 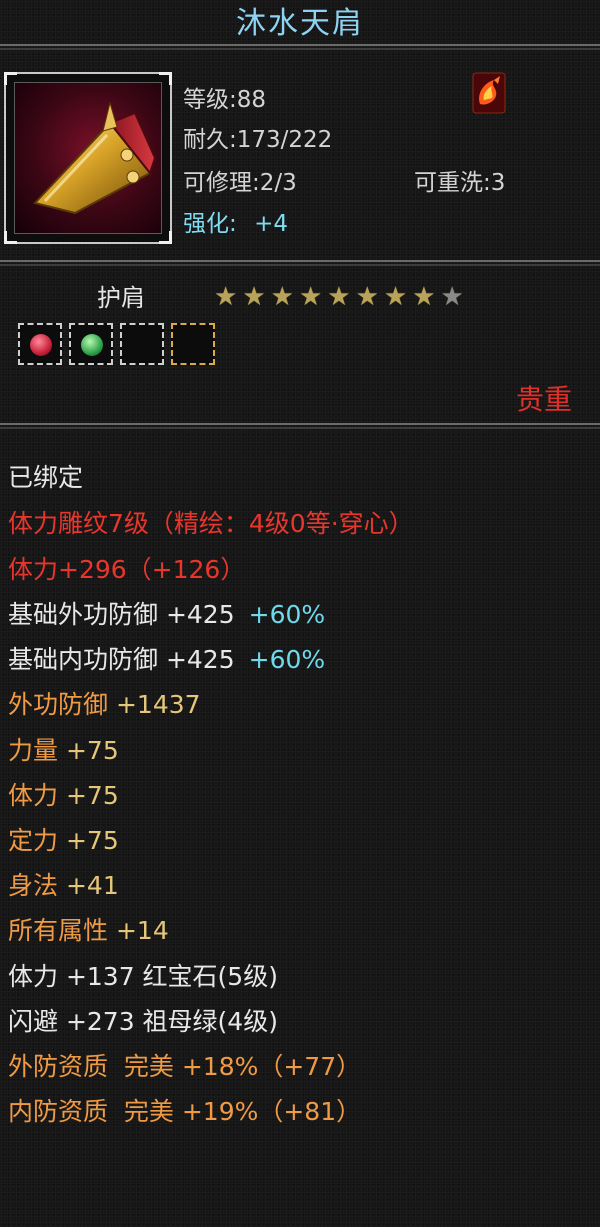 What do you see at coordinates (33, 795) in the screenshot?
I see `attr-name: 体力` at bounding box center [33, 795].